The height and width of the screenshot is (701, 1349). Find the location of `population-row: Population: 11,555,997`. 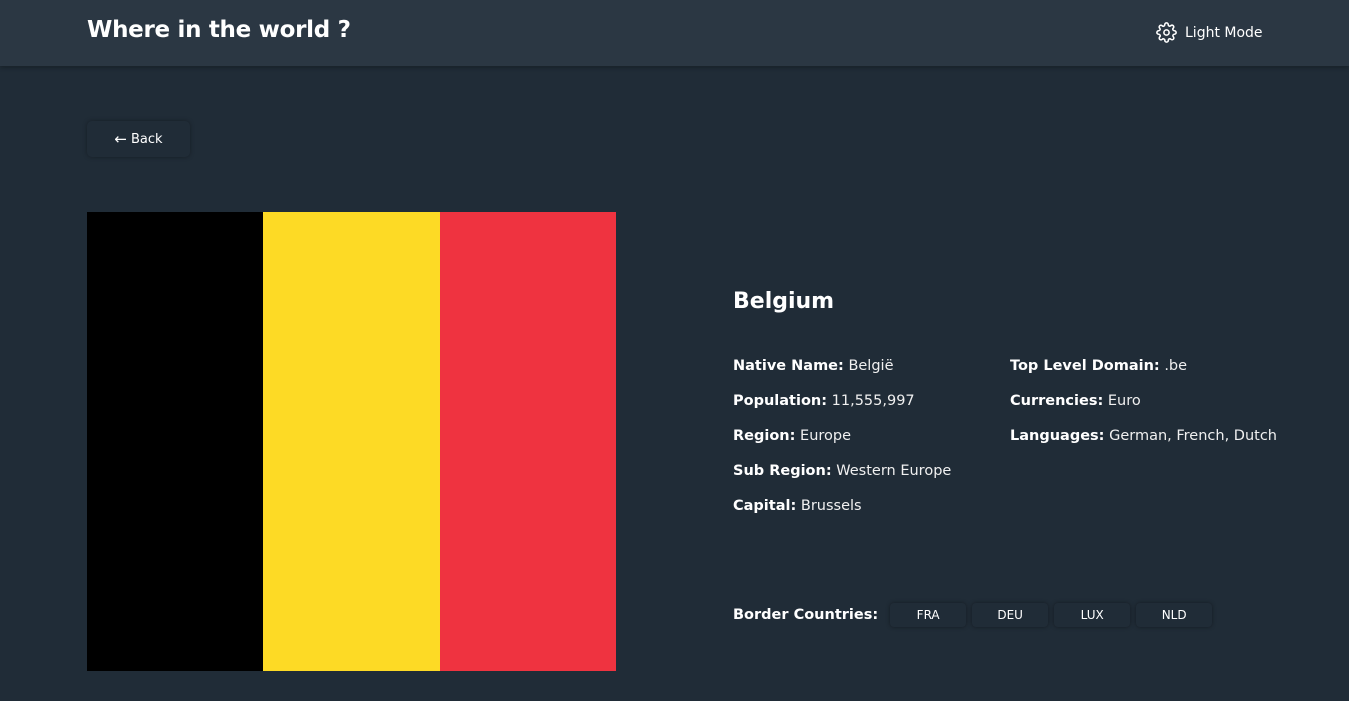

population-row: Population: 11,555,997 is located at coordinates (842, 408).